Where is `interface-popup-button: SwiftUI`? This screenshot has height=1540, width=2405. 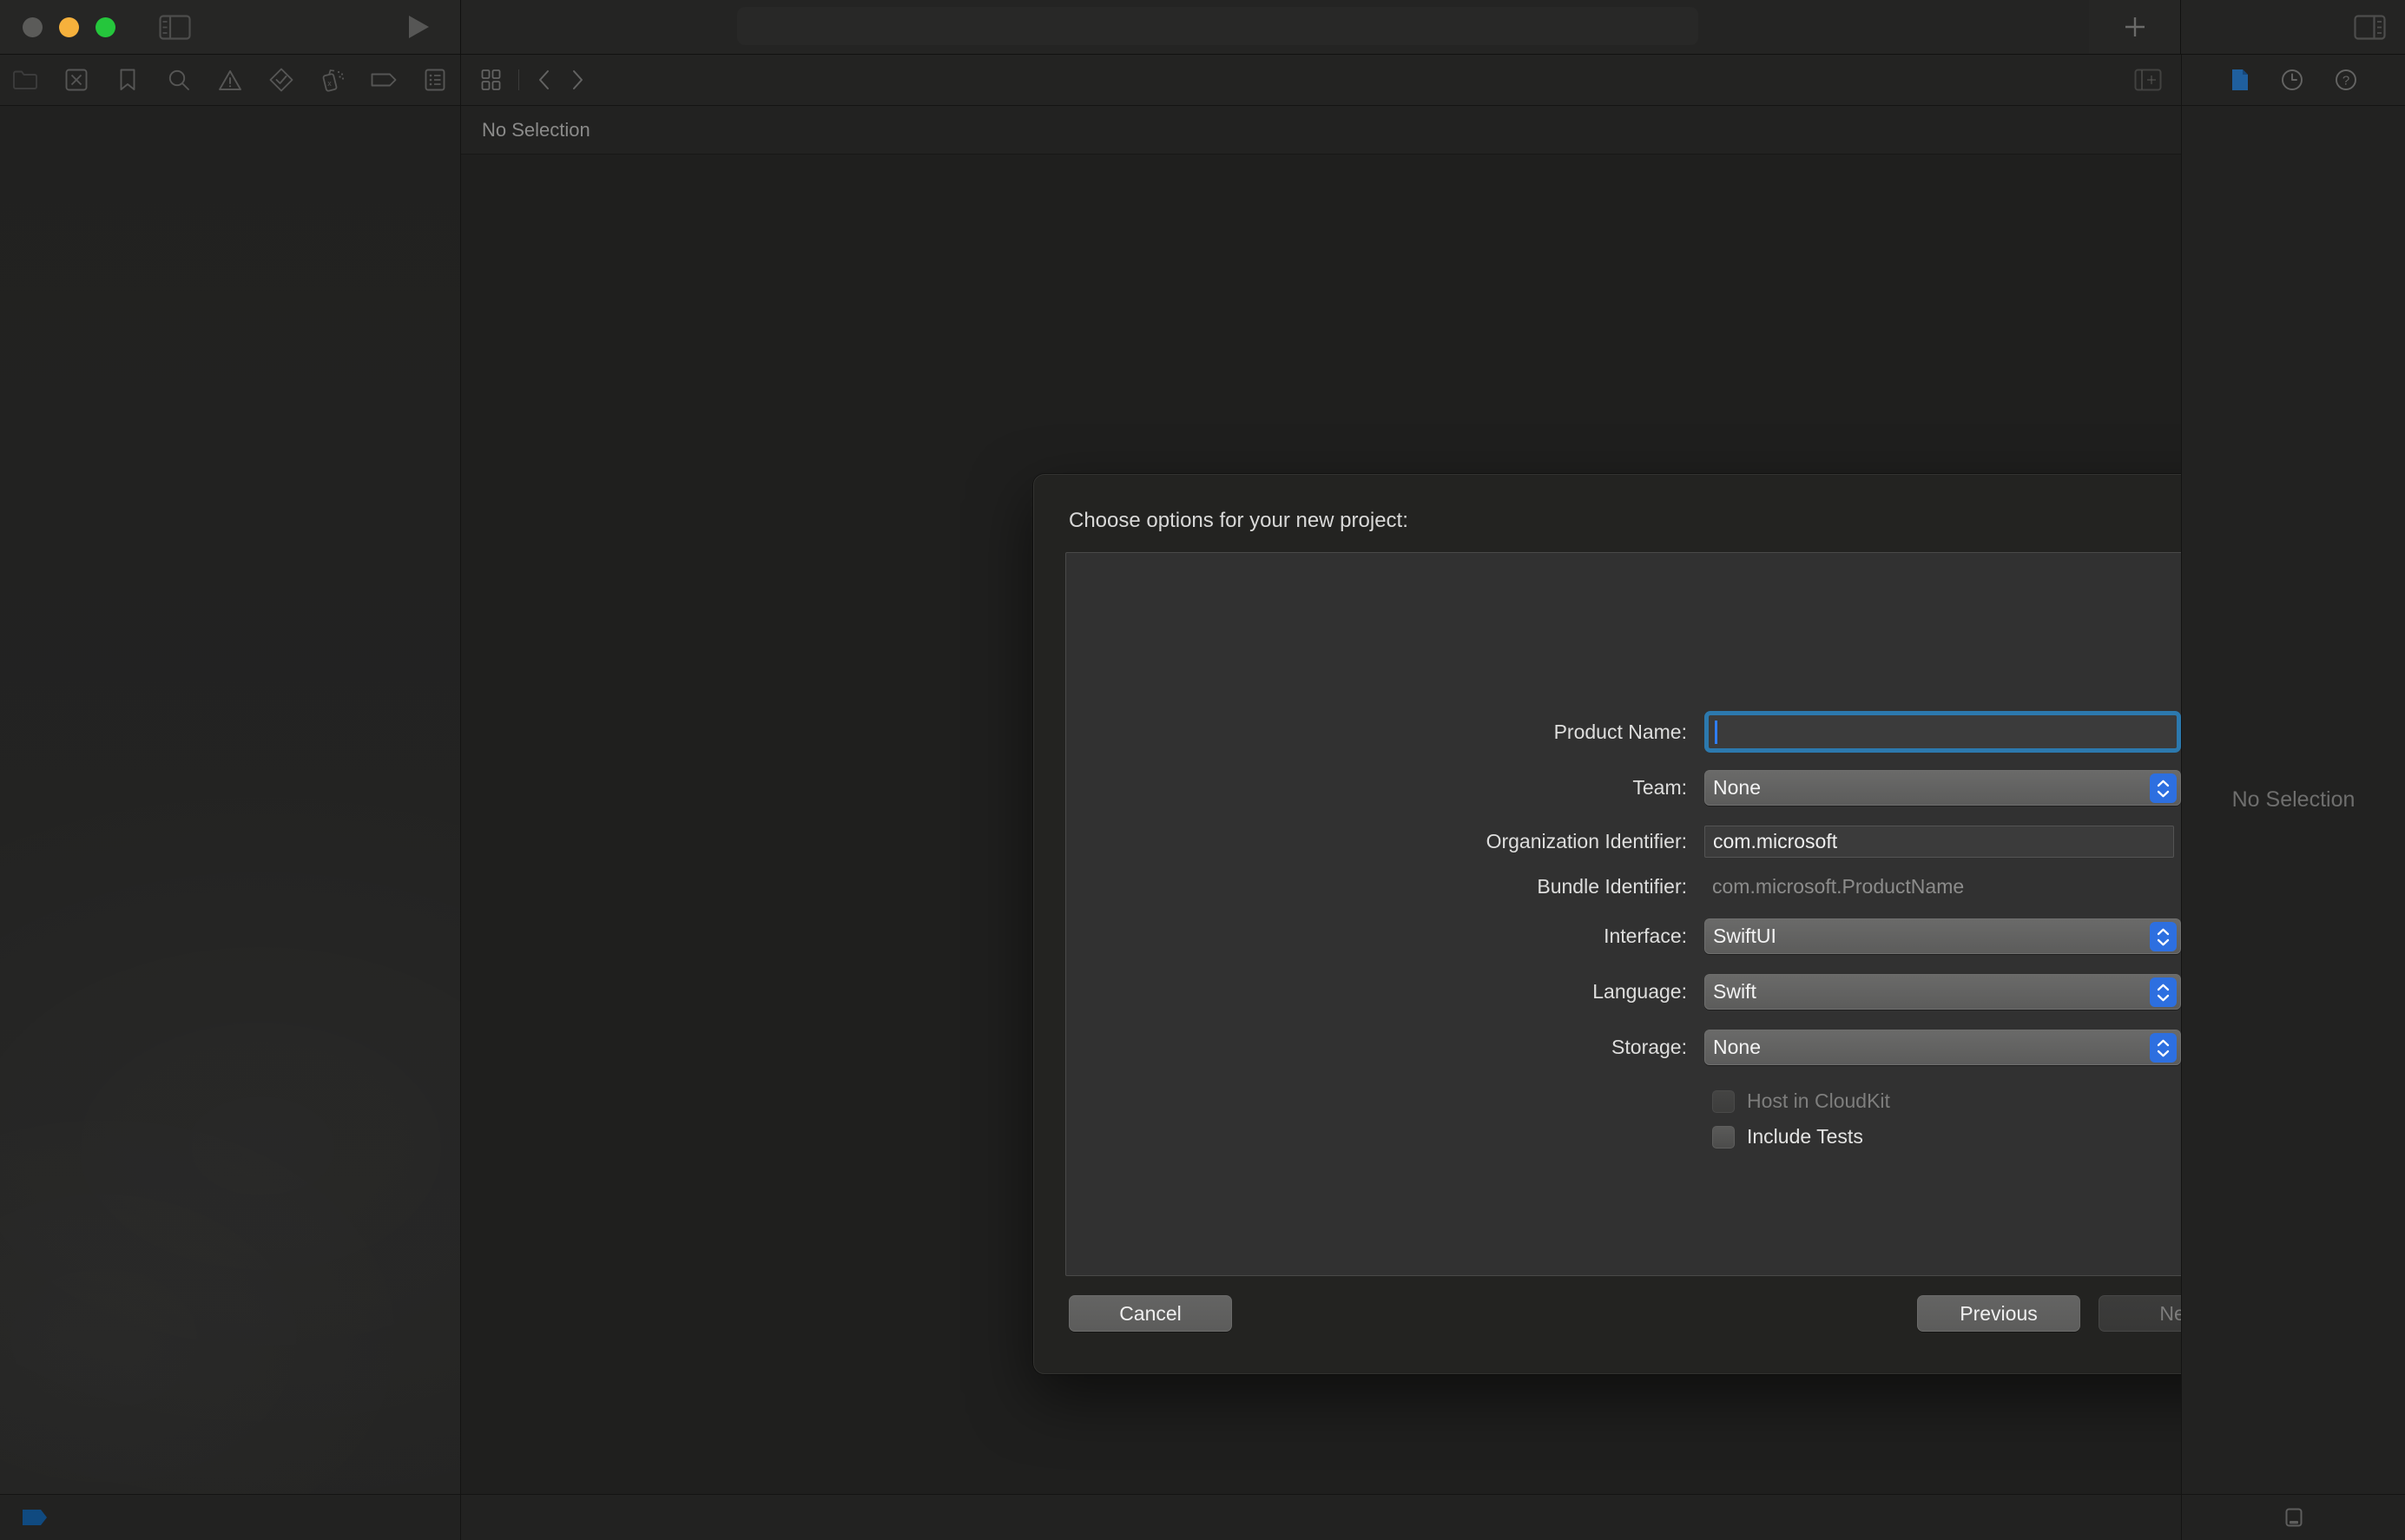
interface-popup-button: SwiftUI is located at coordinates (1942, 936).